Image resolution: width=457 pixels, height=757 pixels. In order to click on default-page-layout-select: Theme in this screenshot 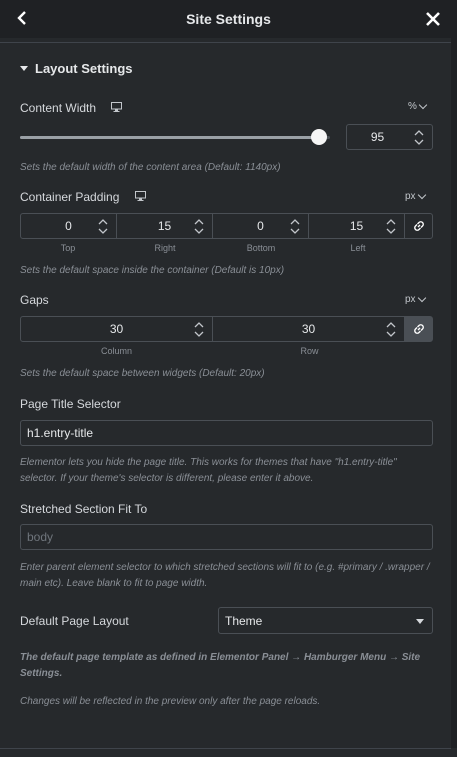, I will do `click(325, 620)`.